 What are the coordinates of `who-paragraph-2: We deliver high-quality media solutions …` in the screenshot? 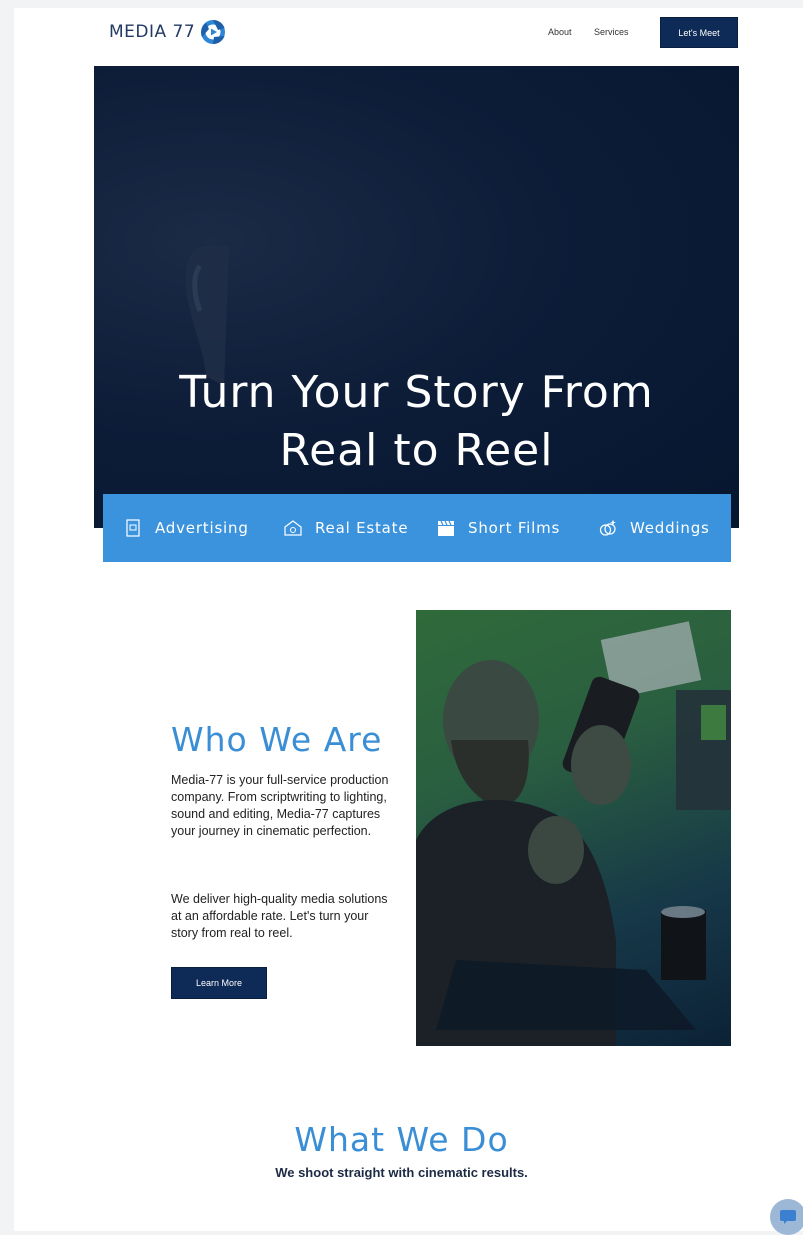 It's located at (279, 916).